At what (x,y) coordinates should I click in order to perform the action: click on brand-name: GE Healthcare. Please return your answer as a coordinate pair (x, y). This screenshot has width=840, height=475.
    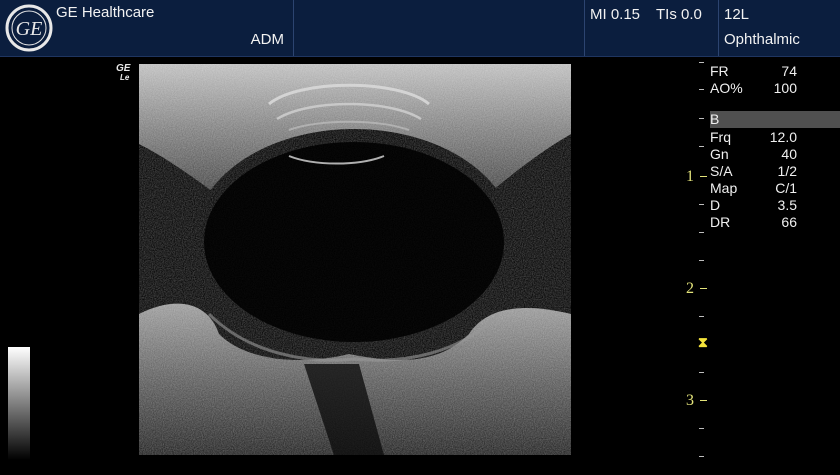
    Looking at the image, I should click on (105, 12).